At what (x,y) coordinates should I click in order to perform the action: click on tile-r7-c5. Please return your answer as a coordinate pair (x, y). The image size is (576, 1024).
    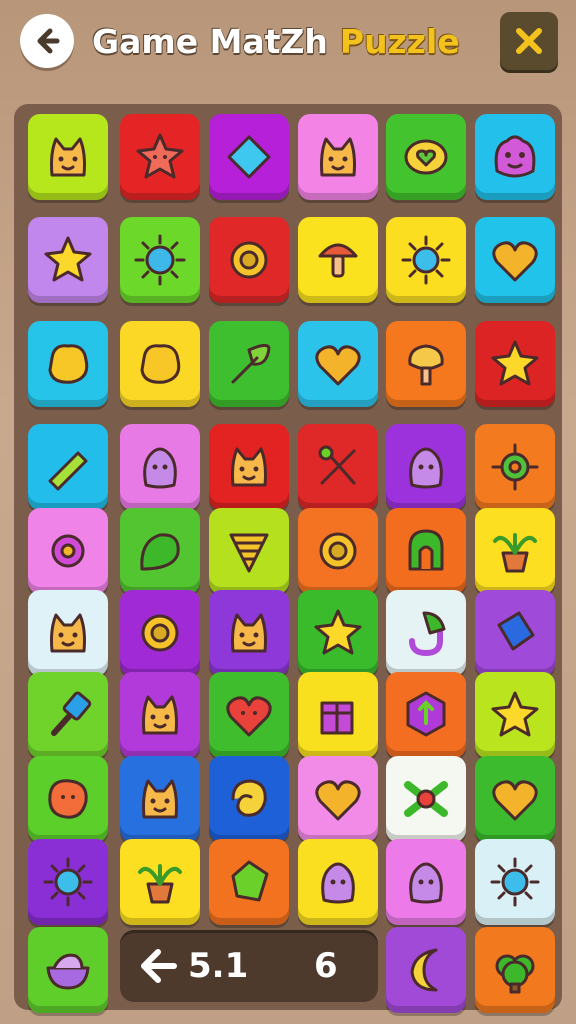
    Looking at the image, I should click on (515, 799).